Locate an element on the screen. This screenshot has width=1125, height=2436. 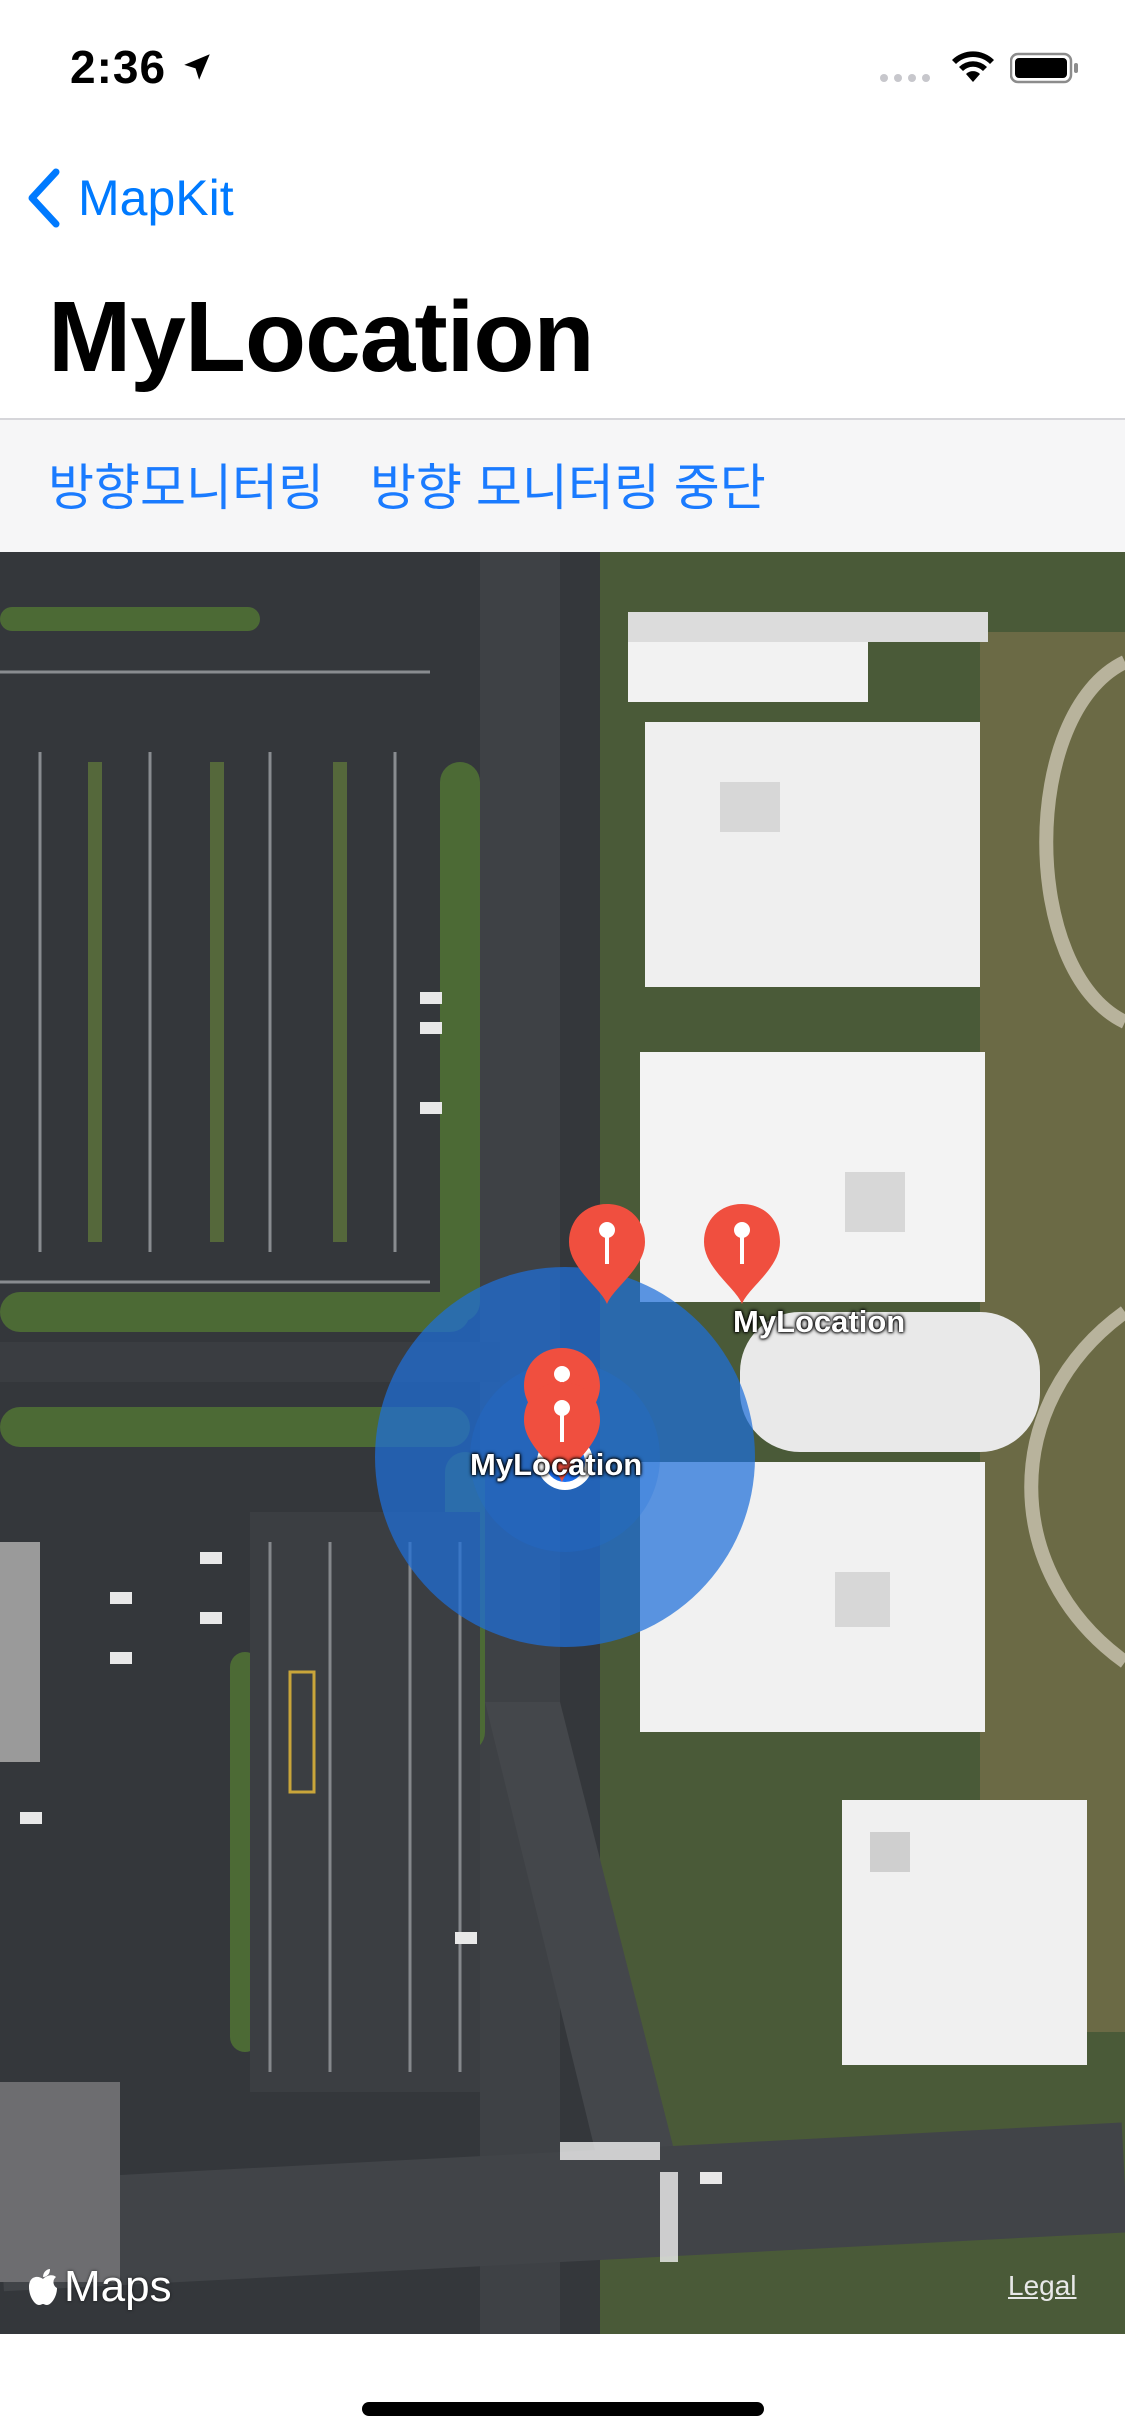
heading-toolbar: 방향모니터링 방향 모니터링 중단 is located at coordinates (562, 486).